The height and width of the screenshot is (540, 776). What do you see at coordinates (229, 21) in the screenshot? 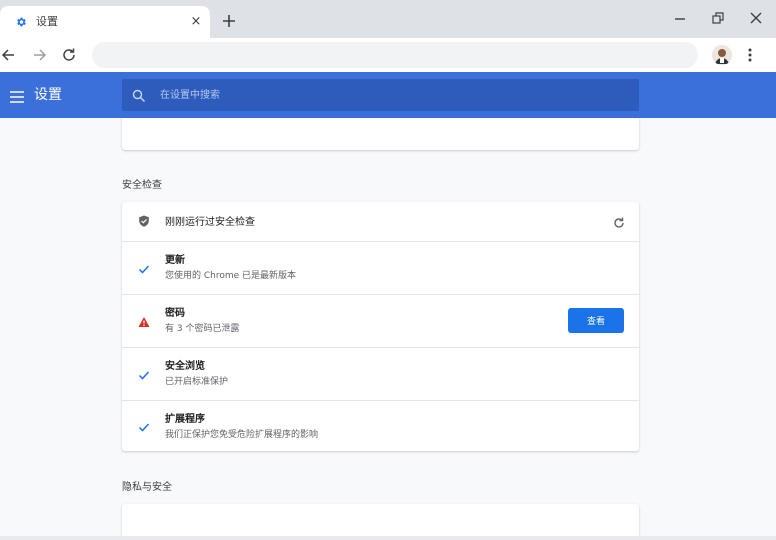
I see `new-tab-button` at bounding box center [229, 21].